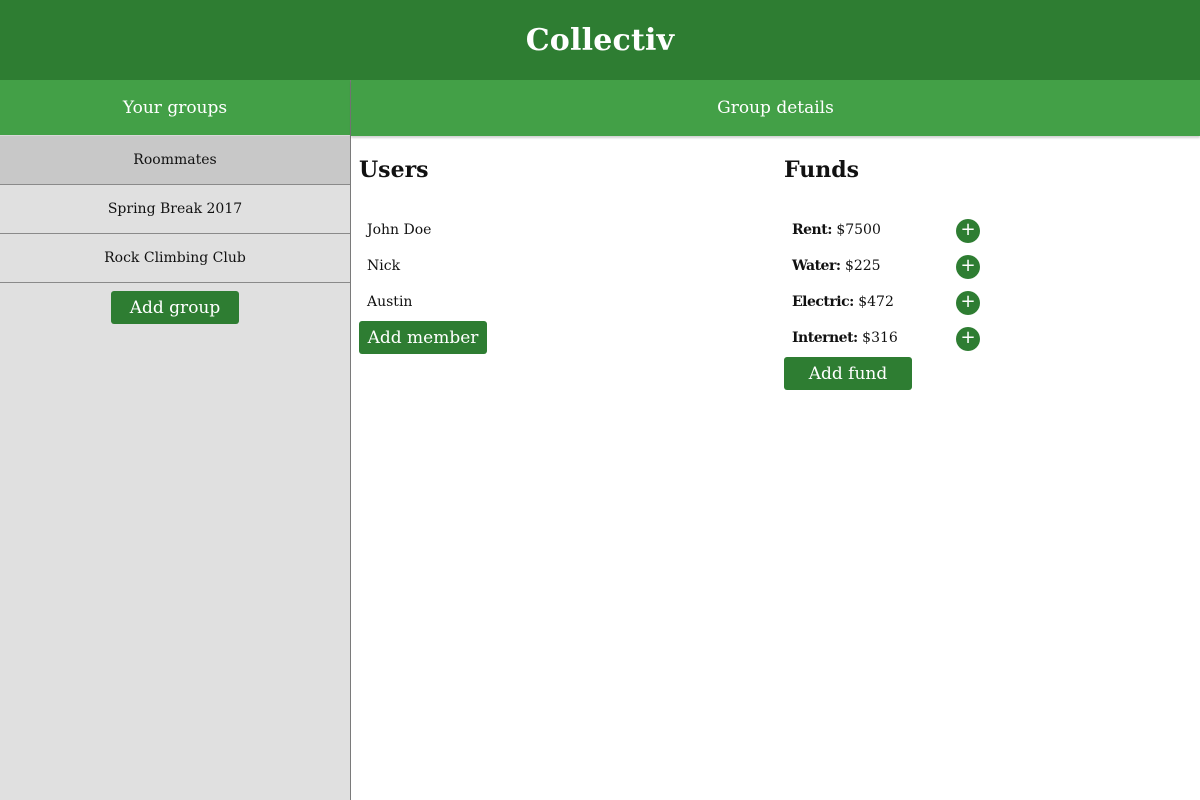 The image size is (1200, 800). Describe the element at coordinates (942, 266) in the screenshot. I see `fund-item-water: Water: $225 +` at that location.